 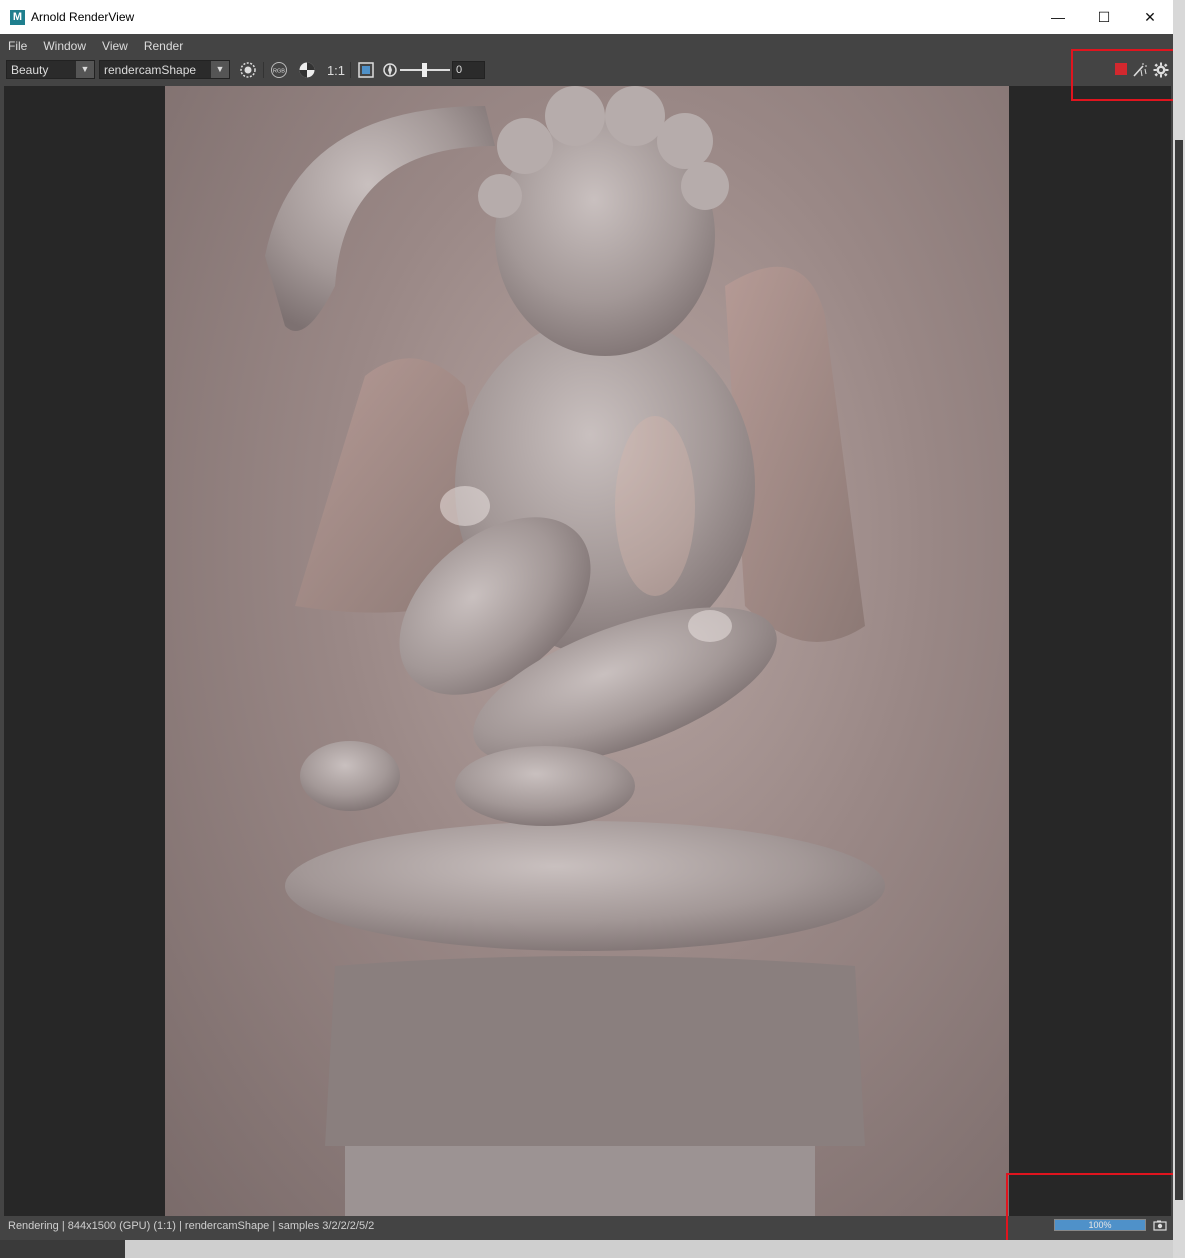 I want to click on rgb-label: RGB, so click(x=279, y=72).